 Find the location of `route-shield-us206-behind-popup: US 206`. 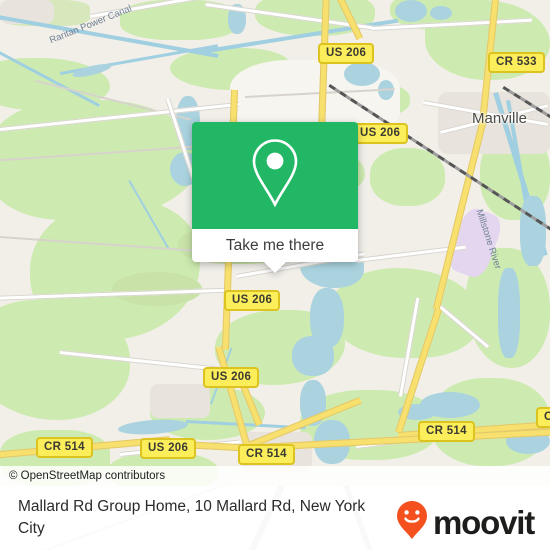

route-shield-us206-behind-popup: US 206 is located at coordinates (380, 133).